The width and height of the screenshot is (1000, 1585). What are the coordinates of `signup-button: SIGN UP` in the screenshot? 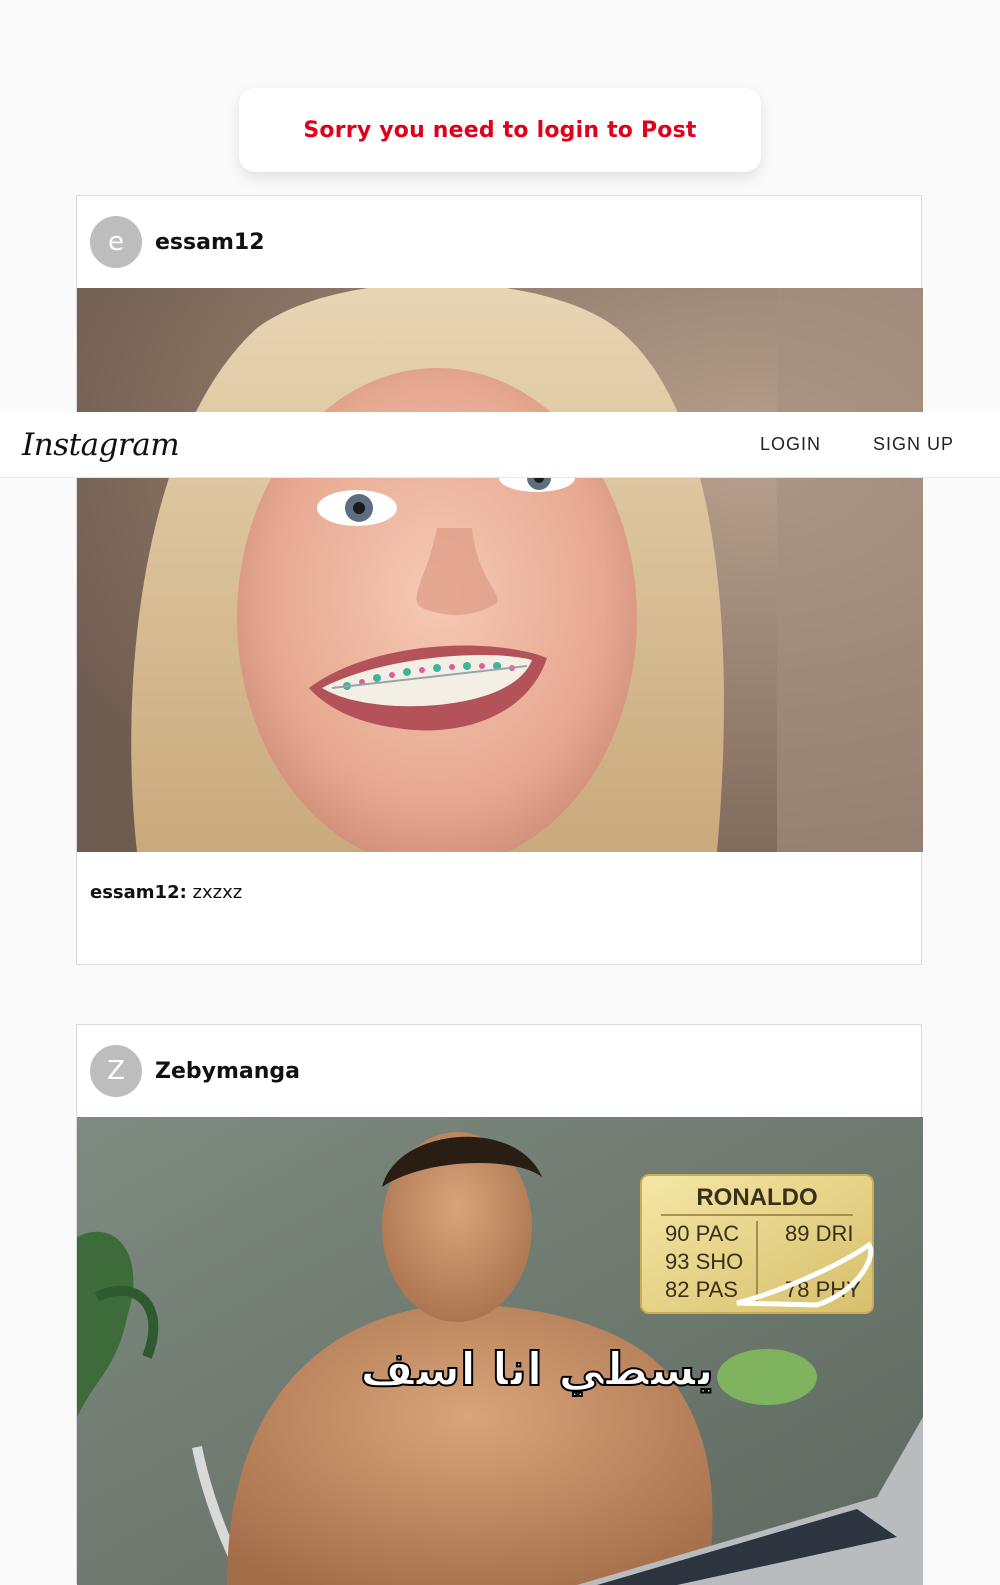 It's located at (913, 444).